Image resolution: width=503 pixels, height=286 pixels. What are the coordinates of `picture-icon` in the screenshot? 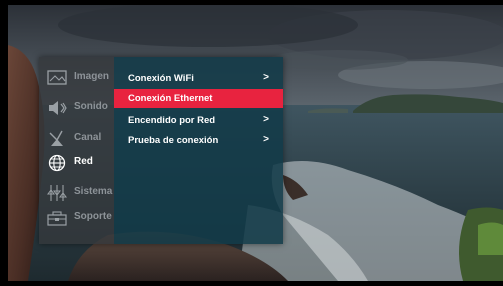 It's located at (57, 78).